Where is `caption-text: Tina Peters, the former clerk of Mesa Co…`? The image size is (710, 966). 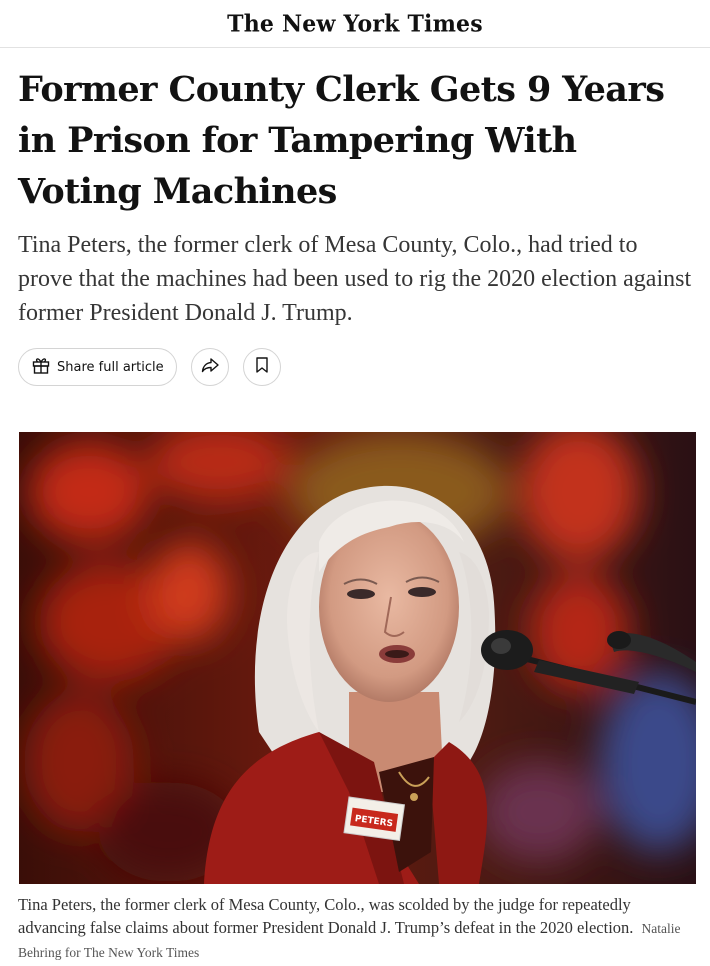 caption-text: Tina Peters, the former clerk of Mesa Co… is located at coordinates (326, 916).